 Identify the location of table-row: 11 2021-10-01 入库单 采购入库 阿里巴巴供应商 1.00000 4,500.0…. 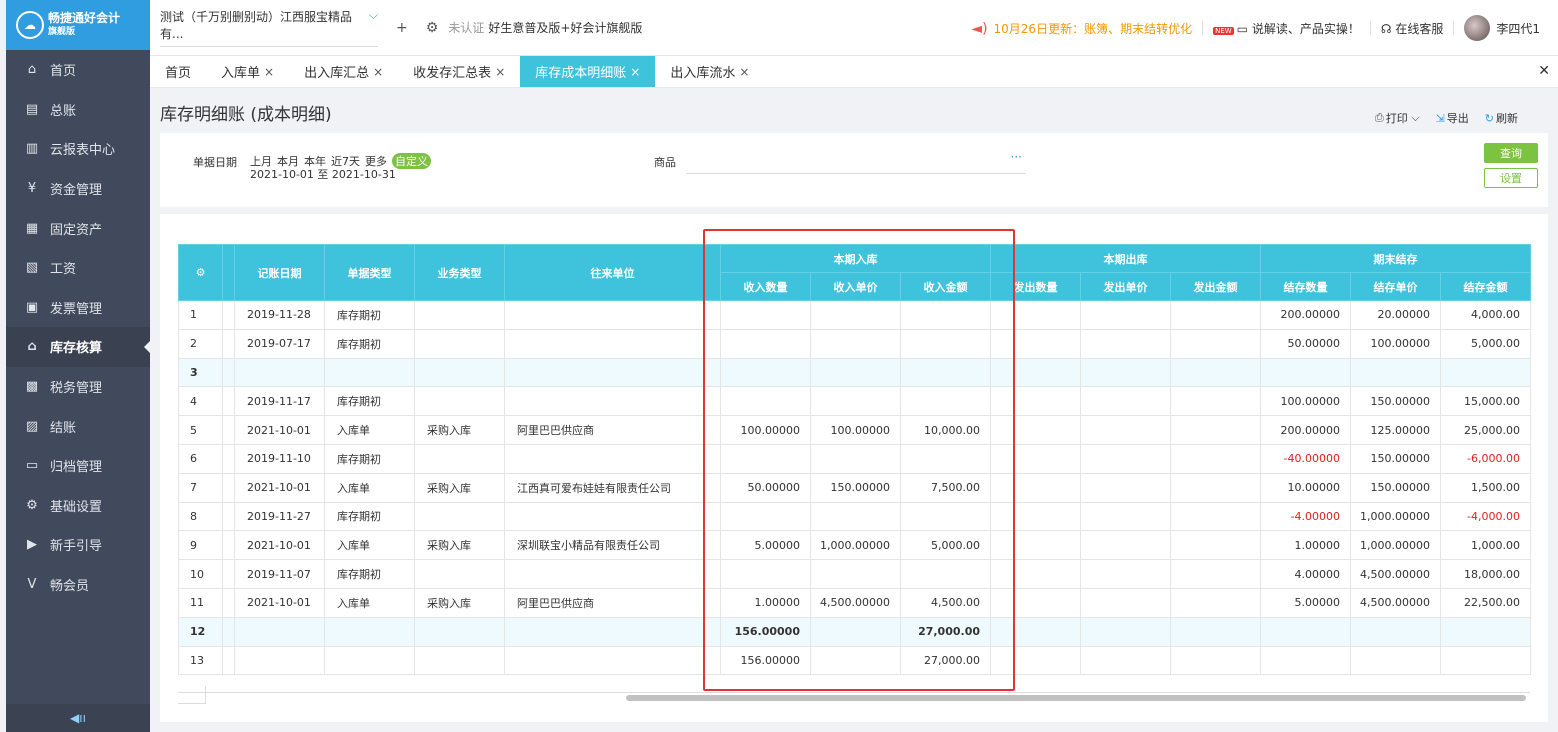
(854, 602).